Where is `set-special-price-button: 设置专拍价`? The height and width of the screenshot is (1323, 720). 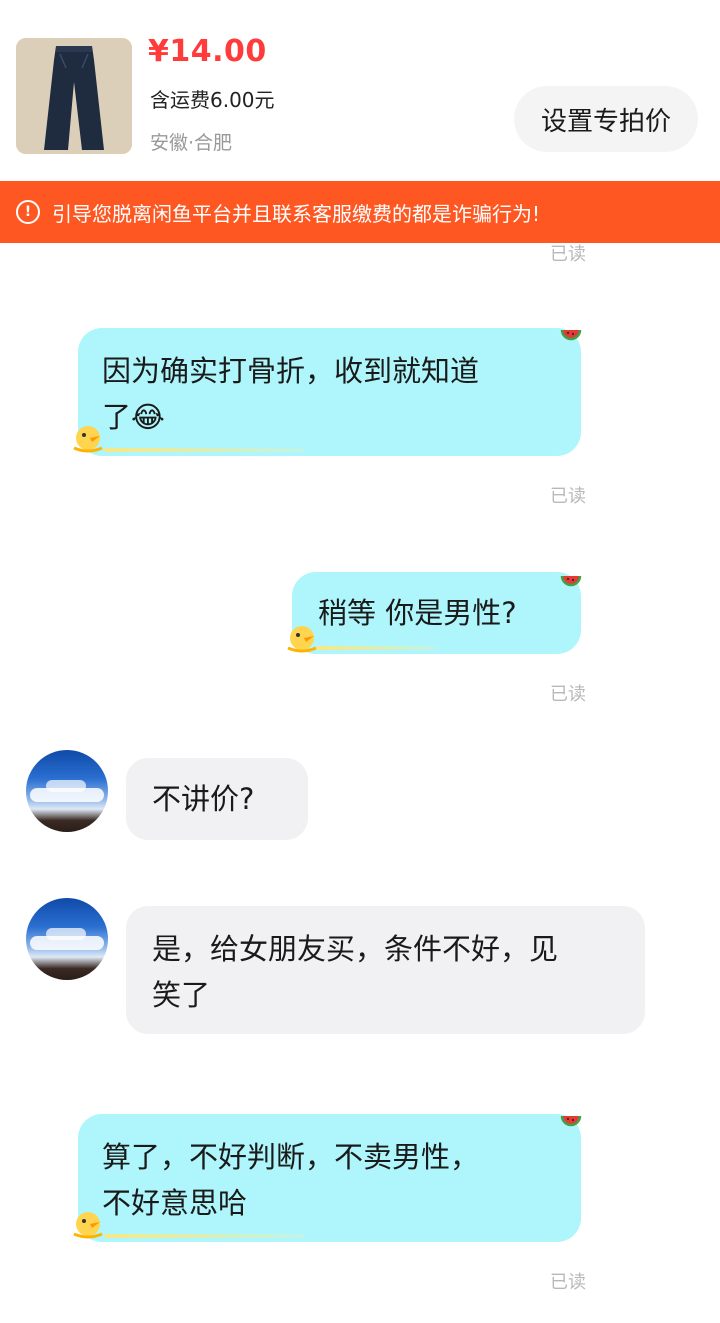
set-special-price-button: 设置专拍价 is located at coordinates (606, 119).